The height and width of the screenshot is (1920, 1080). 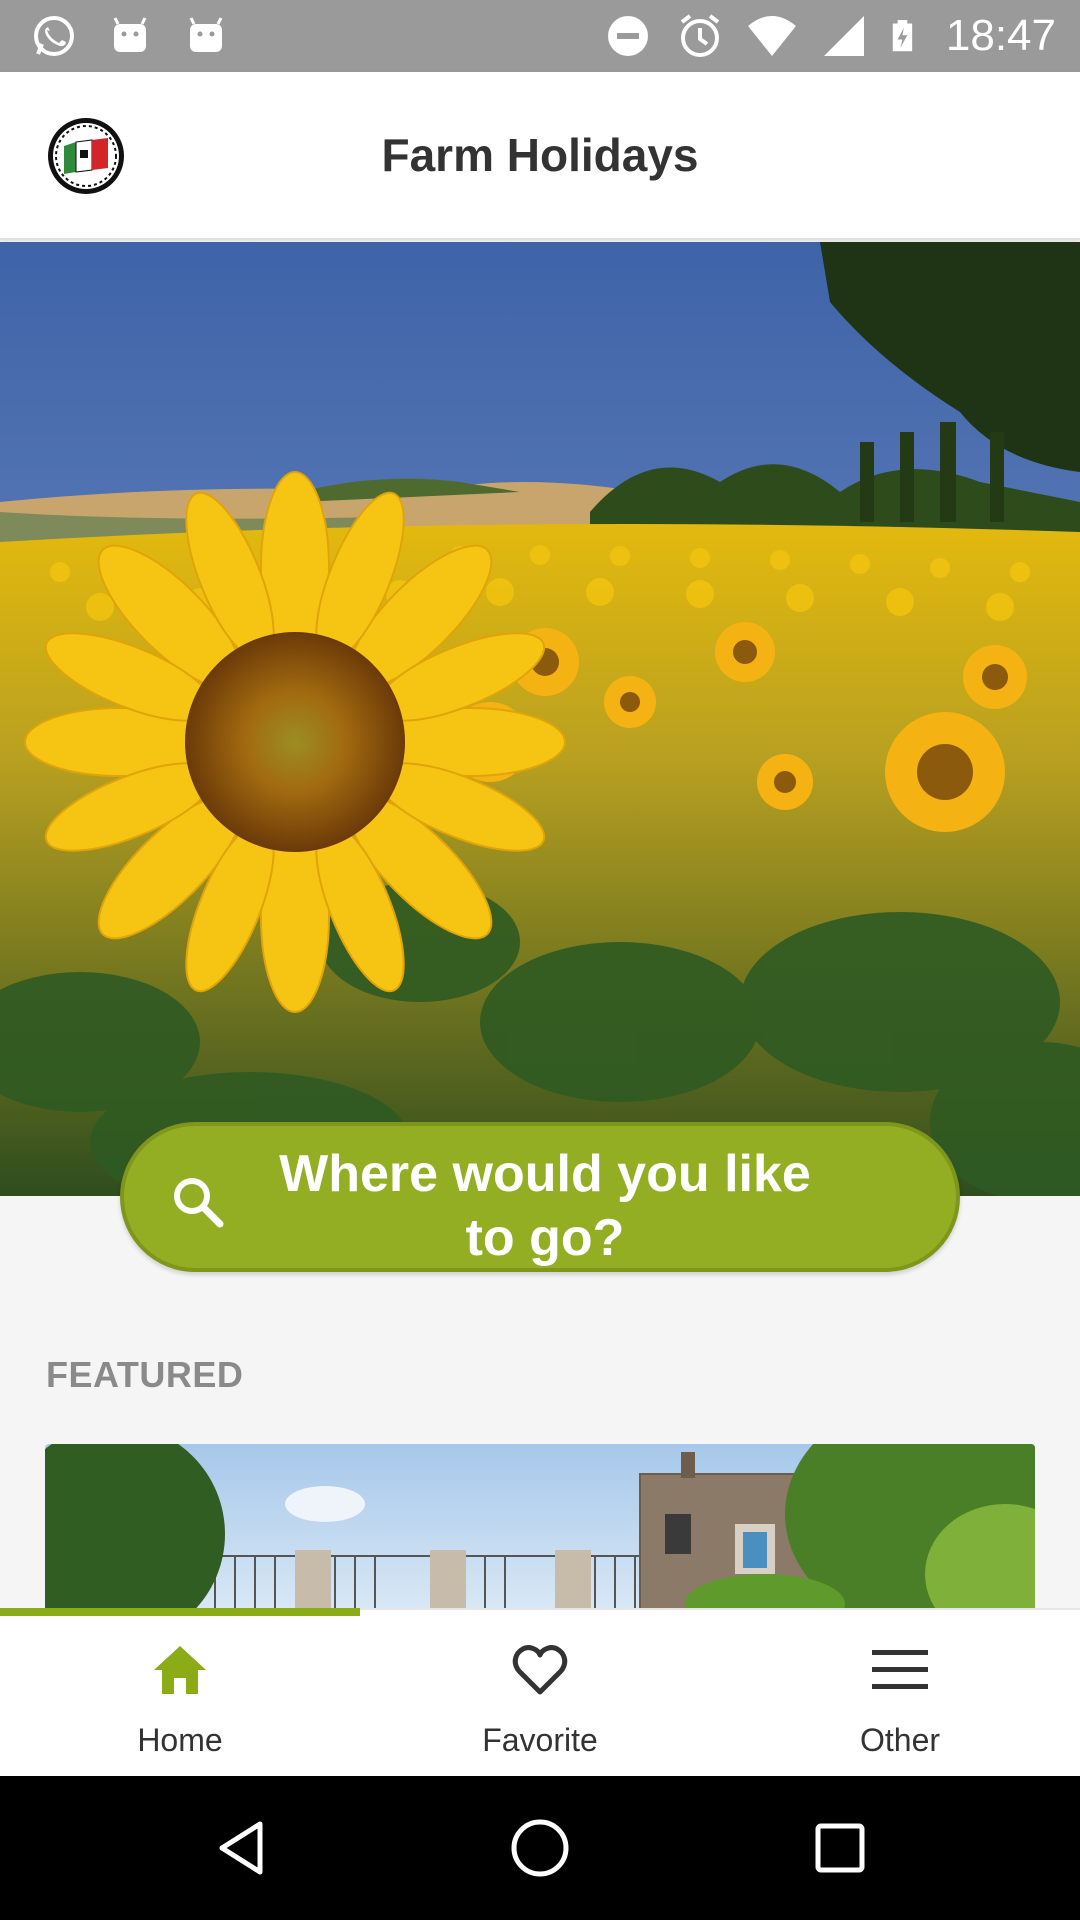 I want to click on status-bar: 18:47, so click(x=540, y=36).